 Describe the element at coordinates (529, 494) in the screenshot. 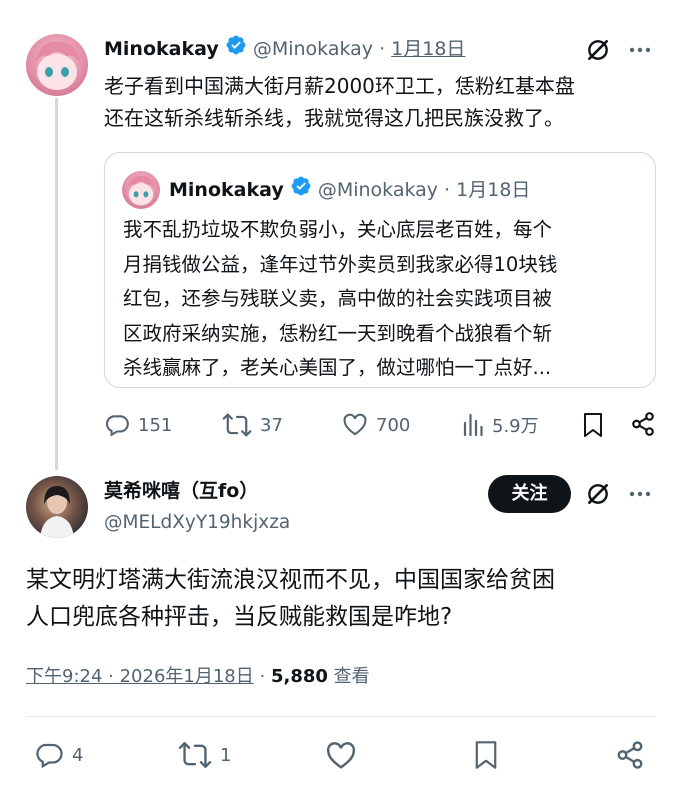

I see `follow-button: 关注` at that location.